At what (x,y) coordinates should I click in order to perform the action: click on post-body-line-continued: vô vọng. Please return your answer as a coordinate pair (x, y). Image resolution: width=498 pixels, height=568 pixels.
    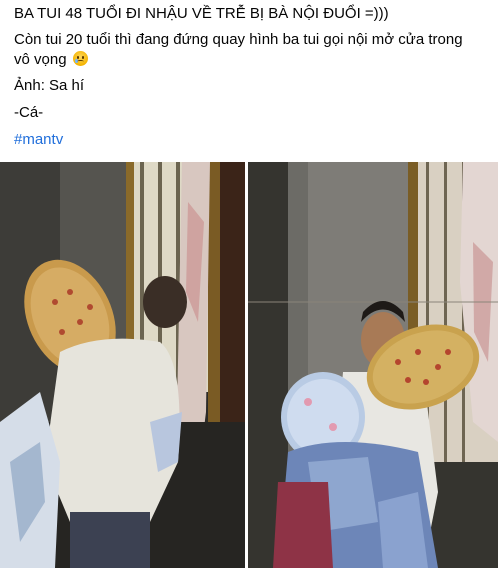
    Looking at the image, I should click on (51, 60).